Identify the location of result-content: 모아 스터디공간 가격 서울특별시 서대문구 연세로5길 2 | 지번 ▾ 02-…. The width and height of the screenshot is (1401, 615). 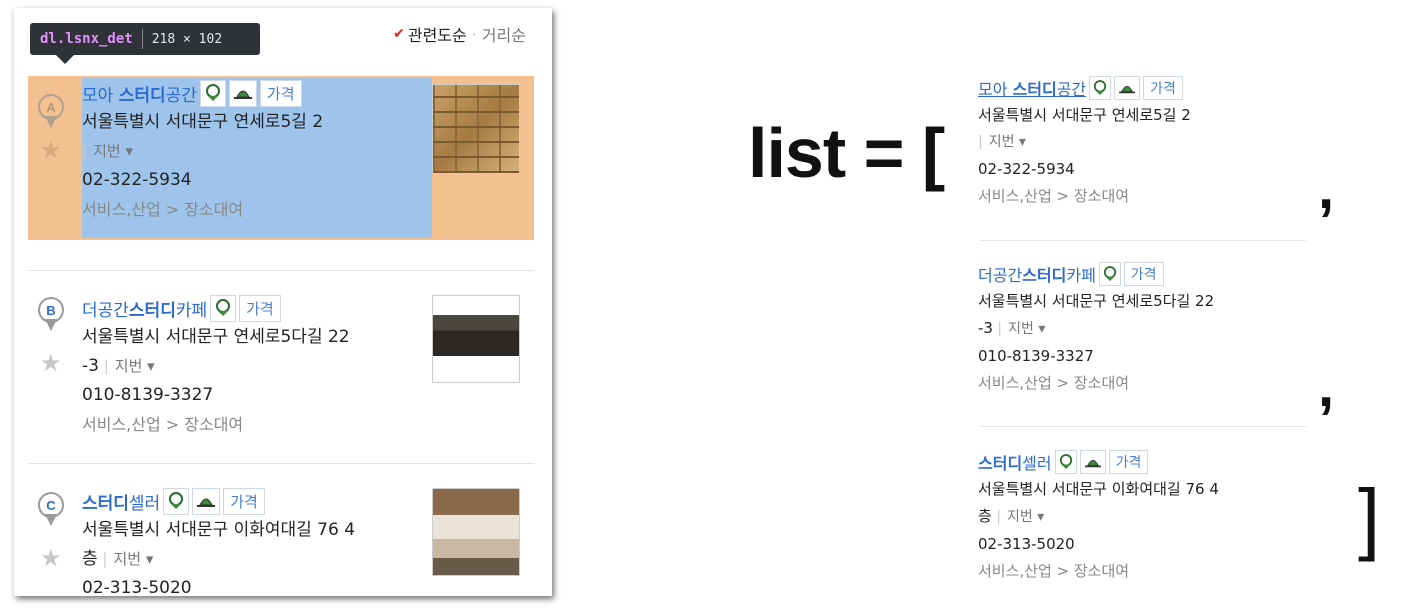
(202, 151).